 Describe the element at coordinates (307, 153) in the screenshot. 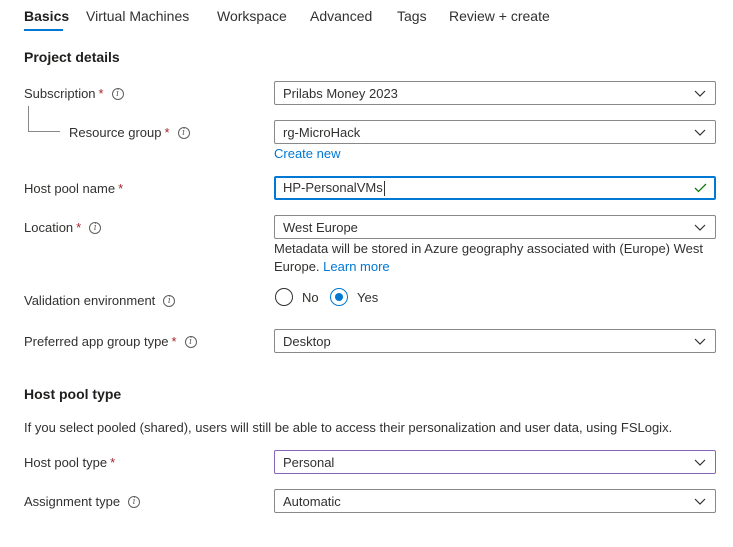

I see `create-new-link: Create new` at that location.